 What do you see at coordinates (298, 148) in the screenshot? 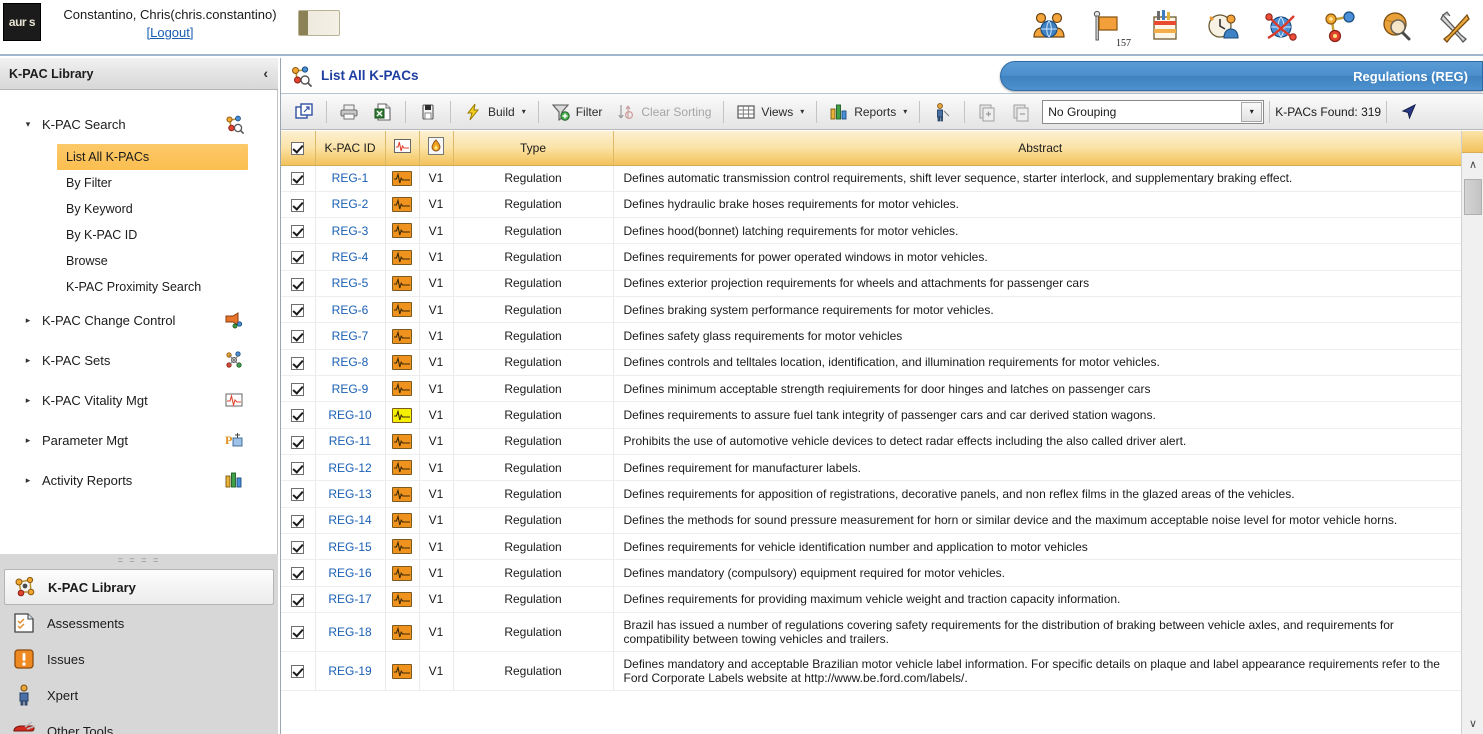
I see `select-all-checkbox` at bounding box center [298, 148].